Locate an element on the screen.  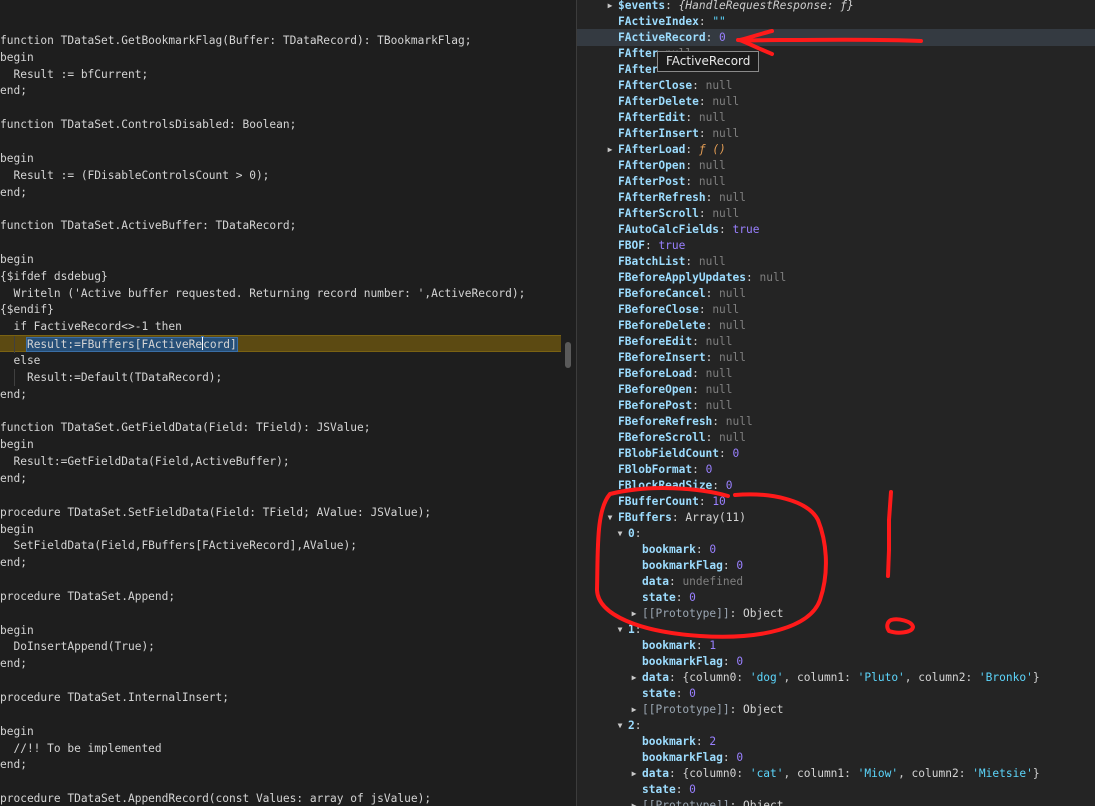
scope-property-row: FBeforeCancel: null is located at coordinates (682, 294).